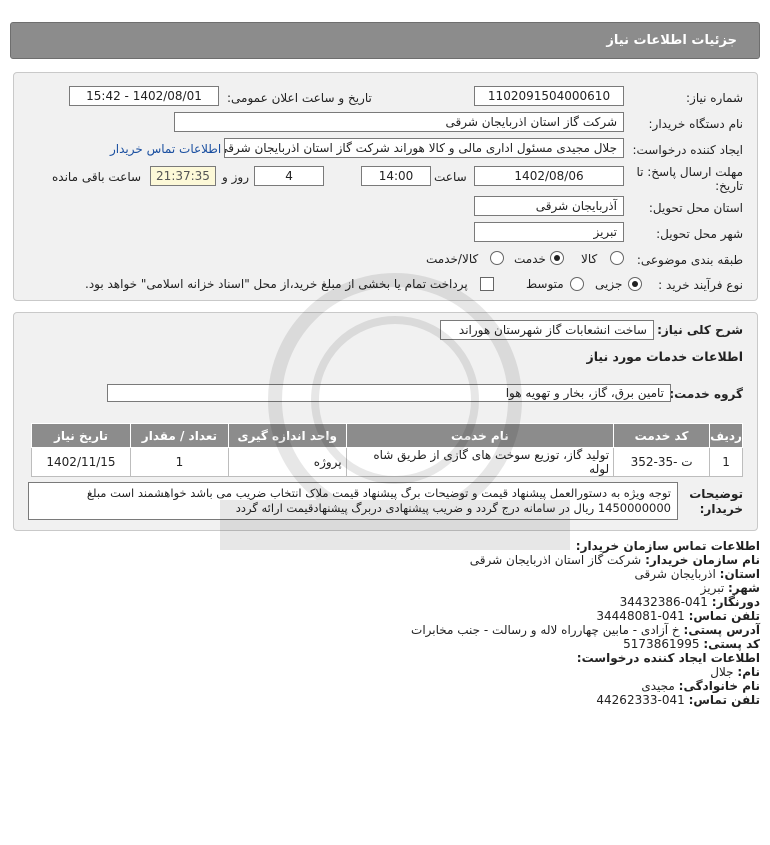 The height and width of the screenshot is (845, 770). I want to click on category-radio-goods, so click(617, 258).